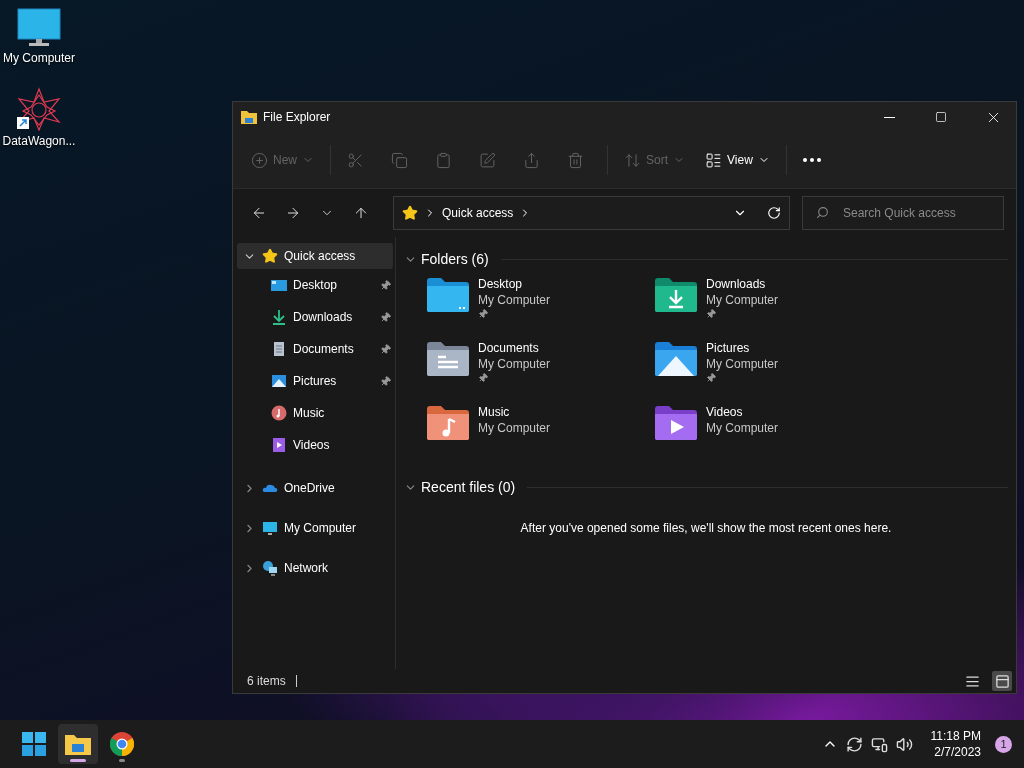 The height and width of the screenshot is (768, 1024). Describe the element at coordinates (540, 435) in the screenshot. I see `folder-tile: Music My Computer` at that location.